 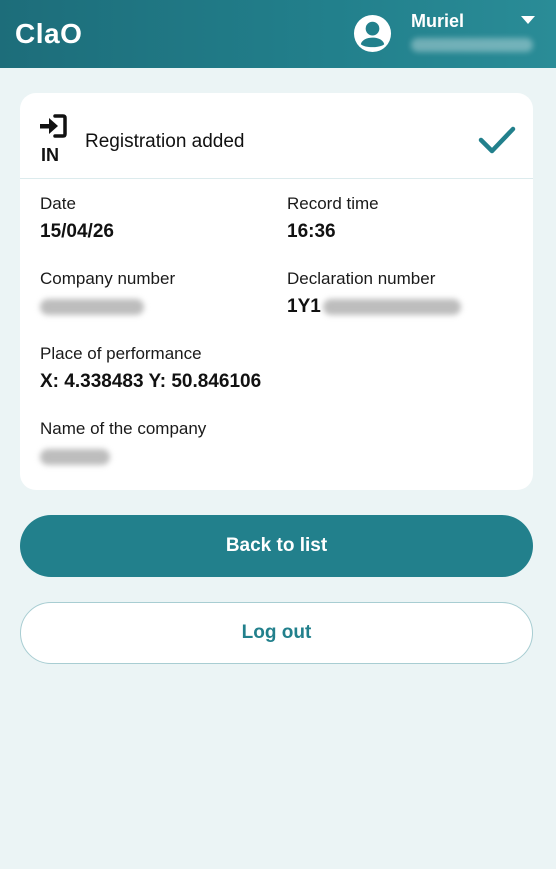 What do you see at coordinates (58, 203) in the screenshot?
I see `date-label: Date` at bounding box center [58, 203].